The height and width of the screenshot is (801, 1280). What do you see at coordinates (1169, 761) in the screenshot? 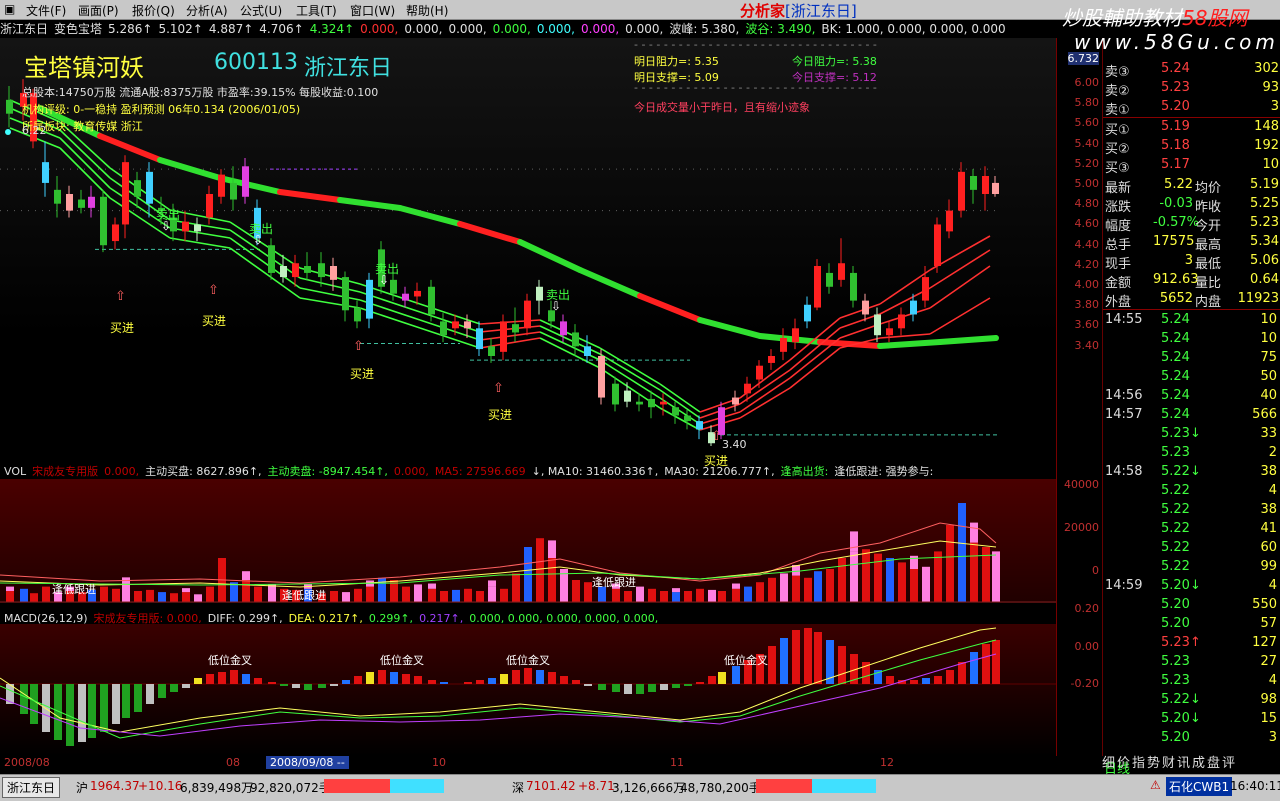
I see `quote-tab-strip: 细价指势财讯成盘评` at bounding box center [1169, 761].